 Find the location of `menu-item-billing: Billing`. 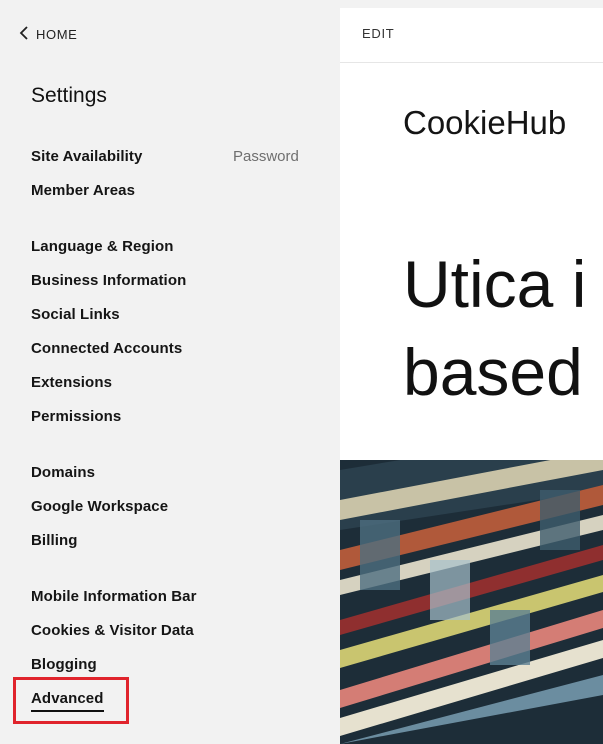

menu-item-billing: Billing is located at coordinates (54, 541).